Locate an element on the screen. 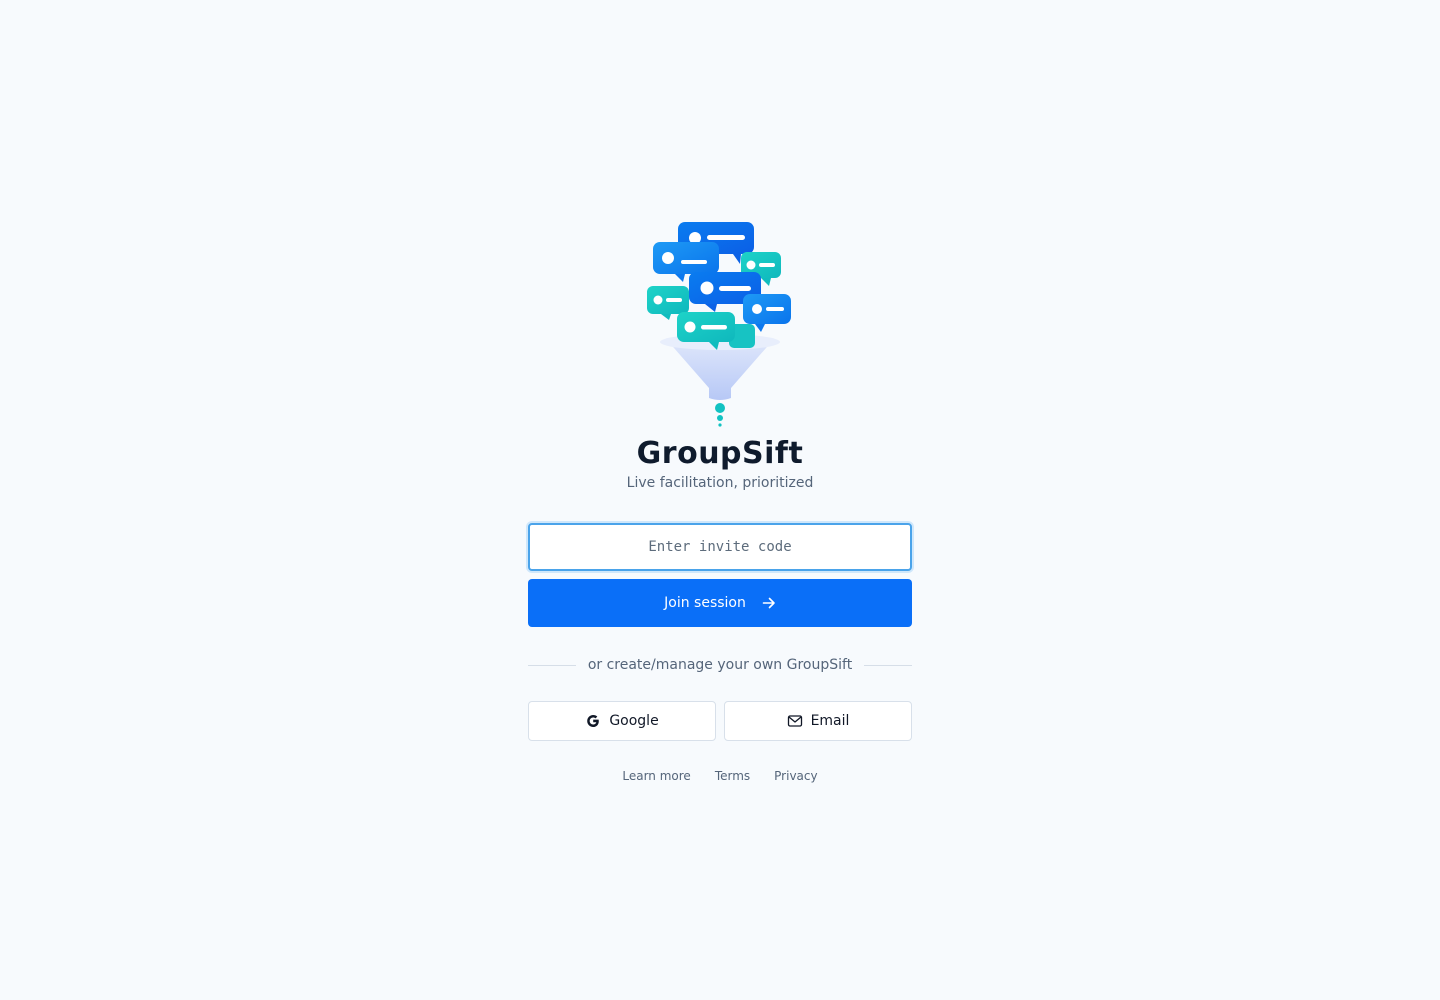  email-label: Email is located at coordinates (830, 721).